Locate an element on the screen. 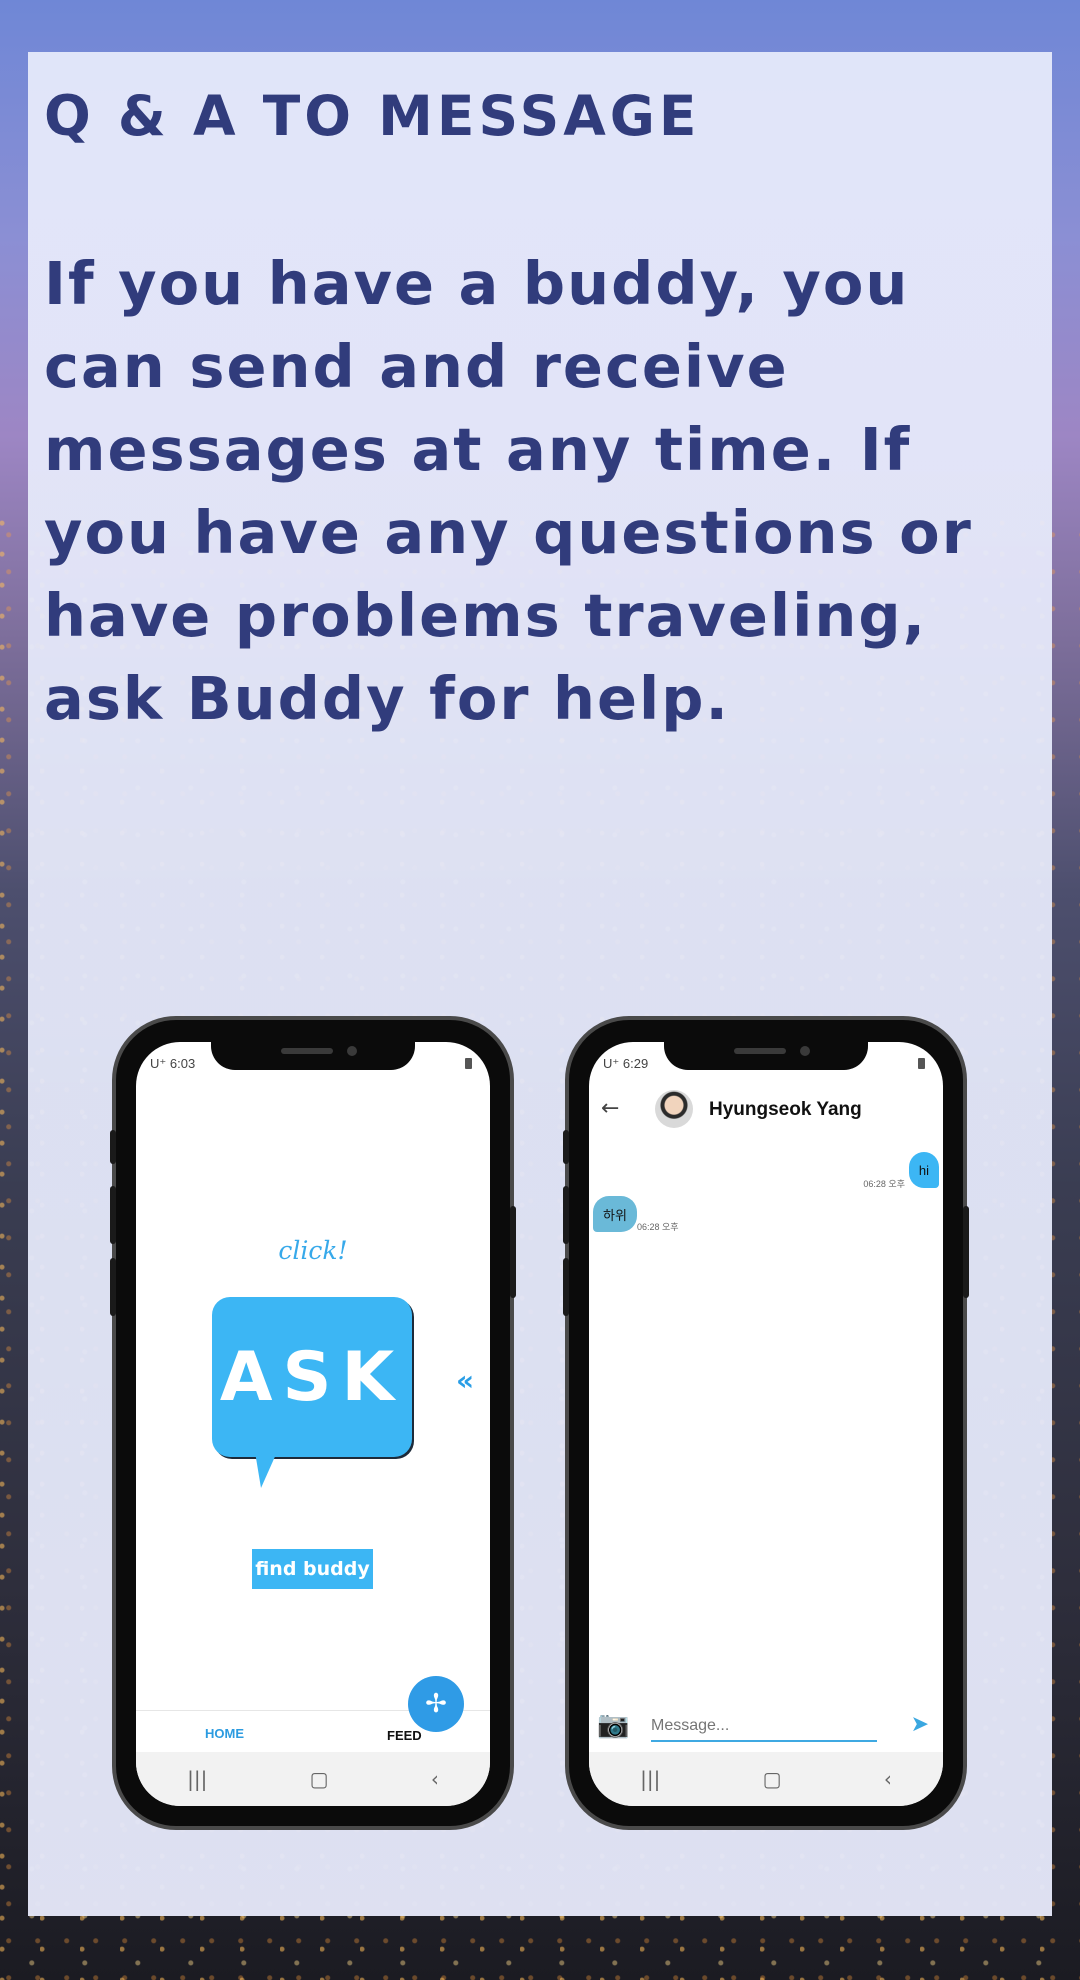  chevron-left-icon: « is located at coordinates (465, 1380).